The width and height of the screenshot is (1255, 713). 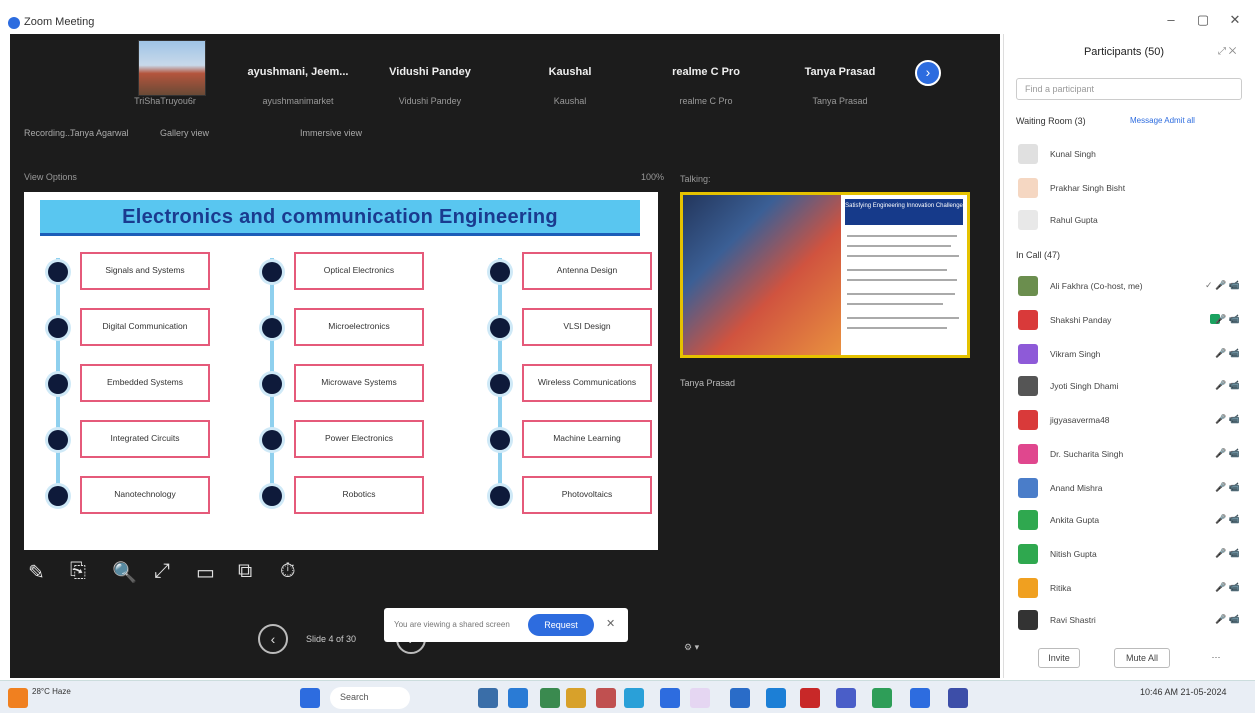 What do you see at coordinates (245, 571) in the screenshot?
I see `layout-tool-icon: ⧉` at bounding box center [245, 571].